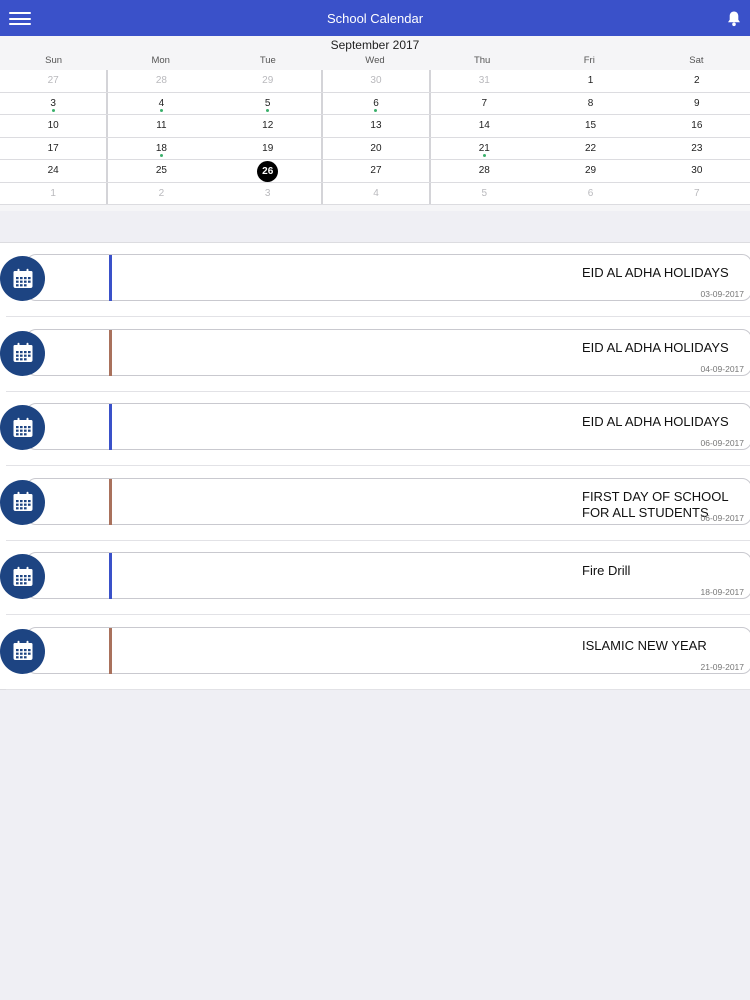 The width and height of the screenshot is (750, 1000). I want to click on event-title: Fire Drill, so click(606, 570).